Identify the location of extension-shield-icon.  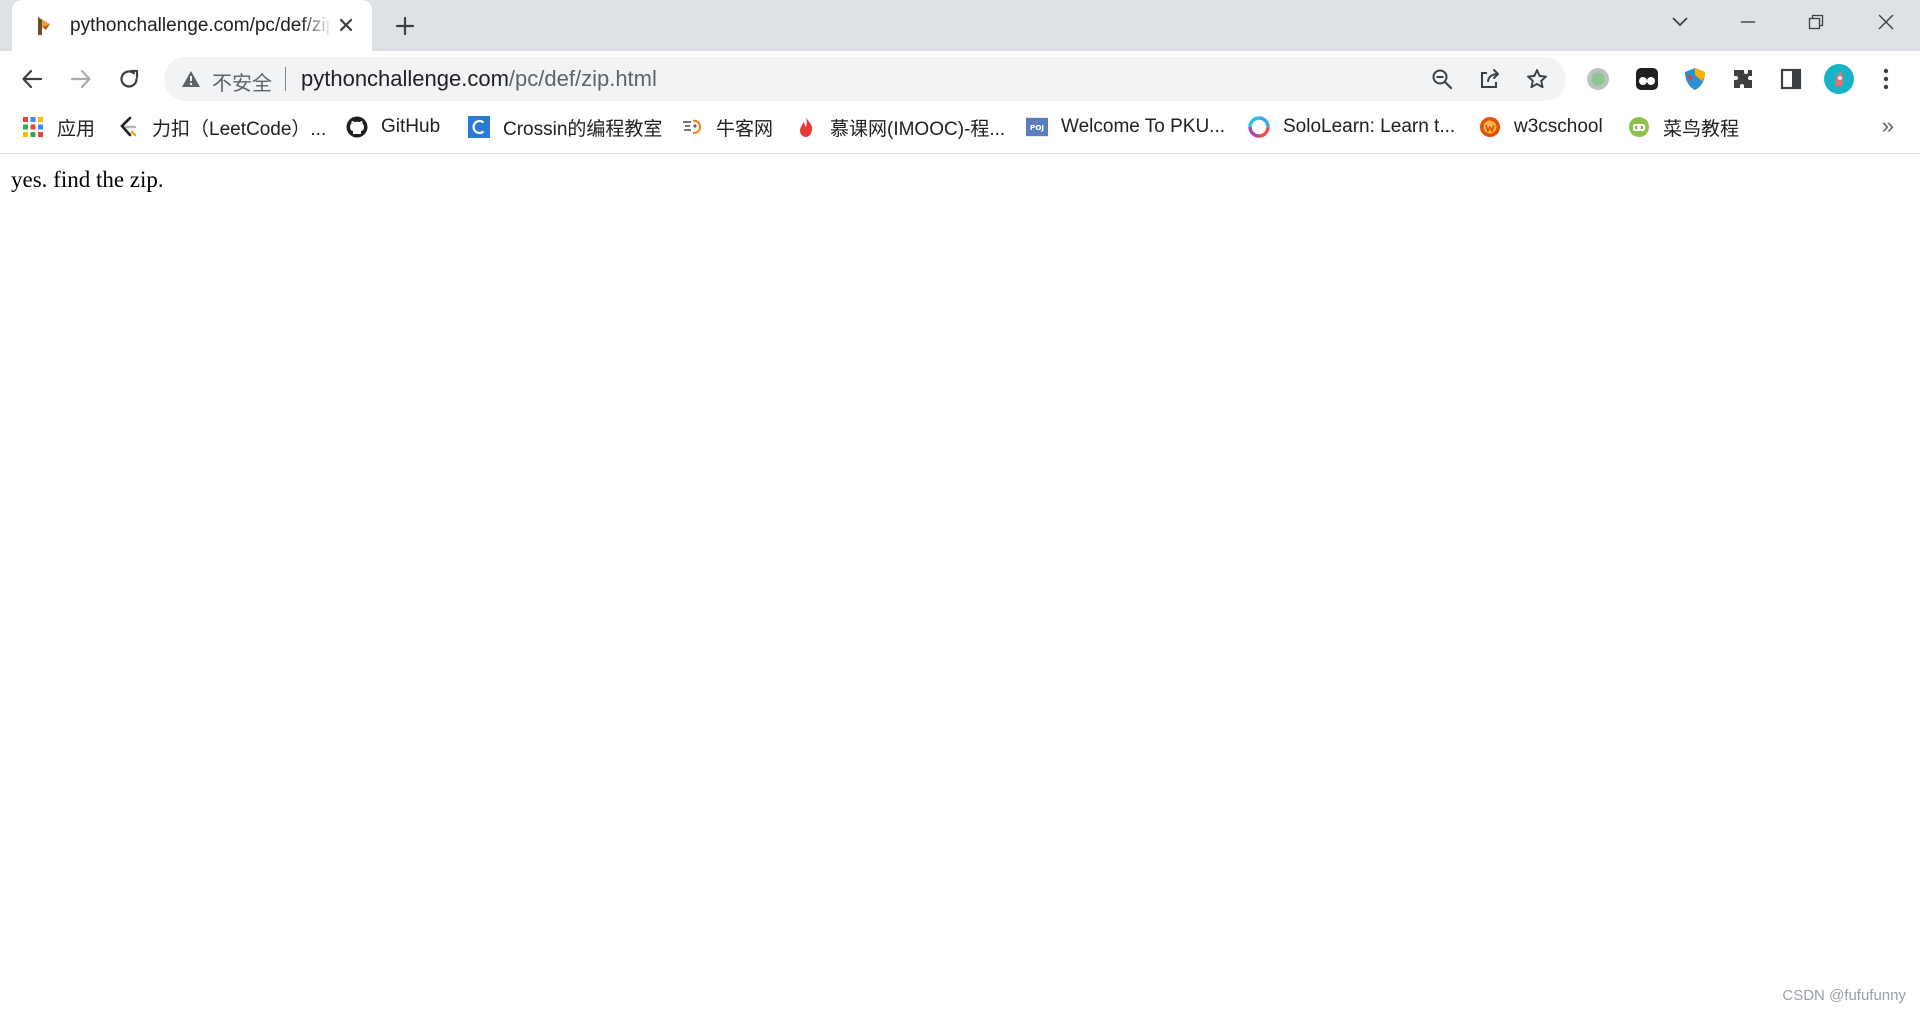
(1695, 79).